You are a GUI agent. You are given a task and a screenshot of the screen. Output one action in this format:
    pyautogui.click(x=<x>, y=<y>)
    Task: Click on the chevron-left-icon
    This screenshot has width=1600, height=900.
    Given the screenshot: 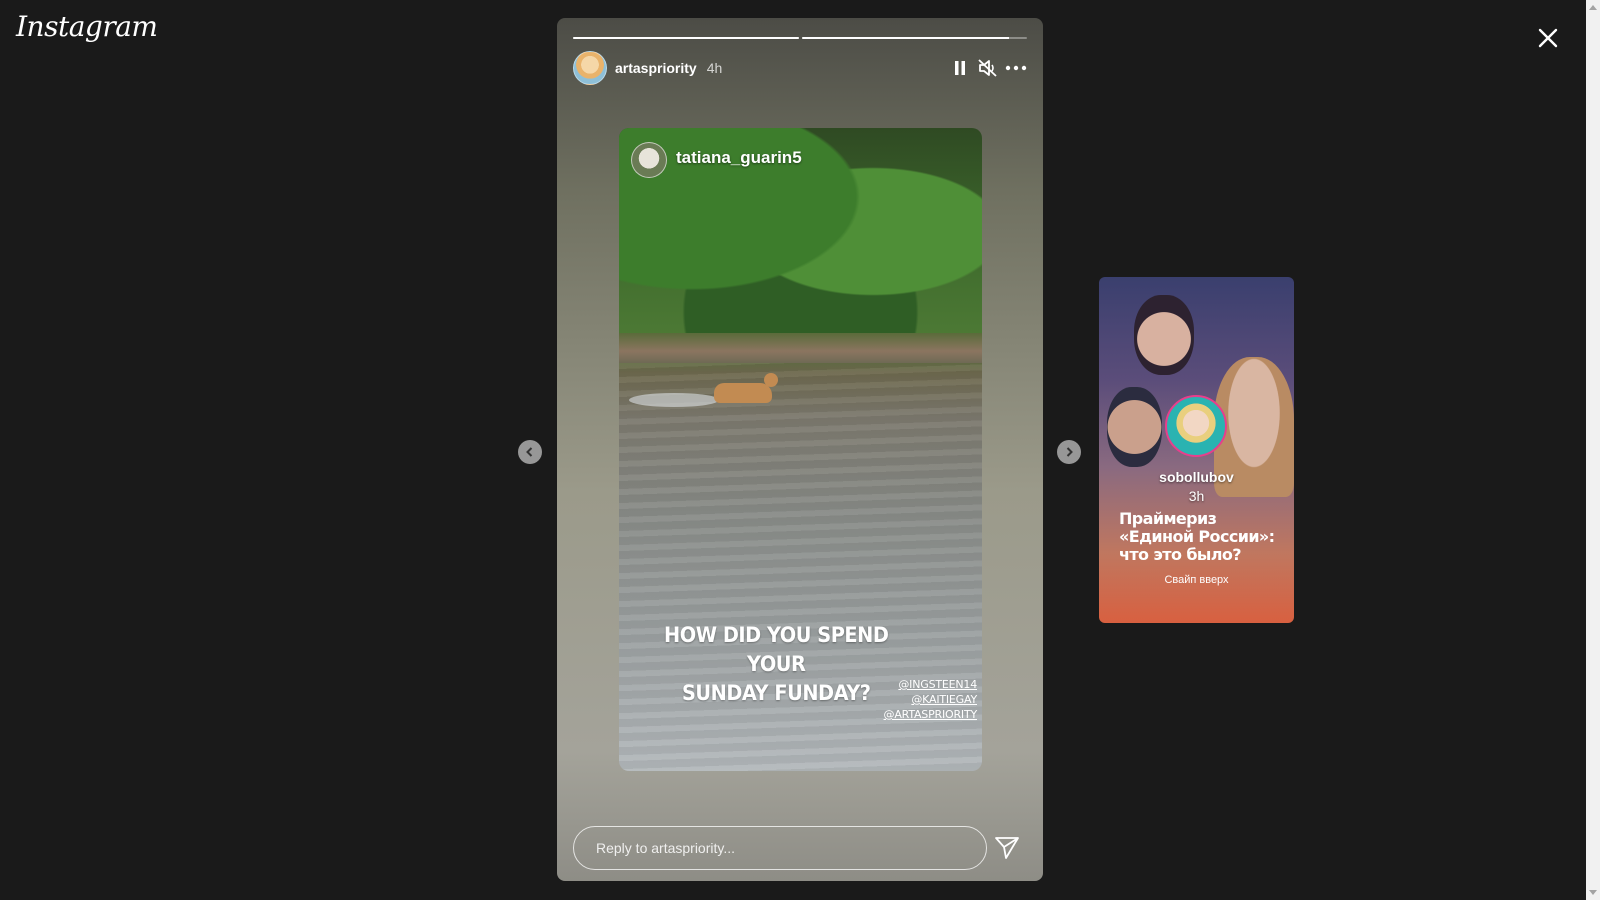 What is the action you would take?
    pyautogui.click(x=529, y=452)
    